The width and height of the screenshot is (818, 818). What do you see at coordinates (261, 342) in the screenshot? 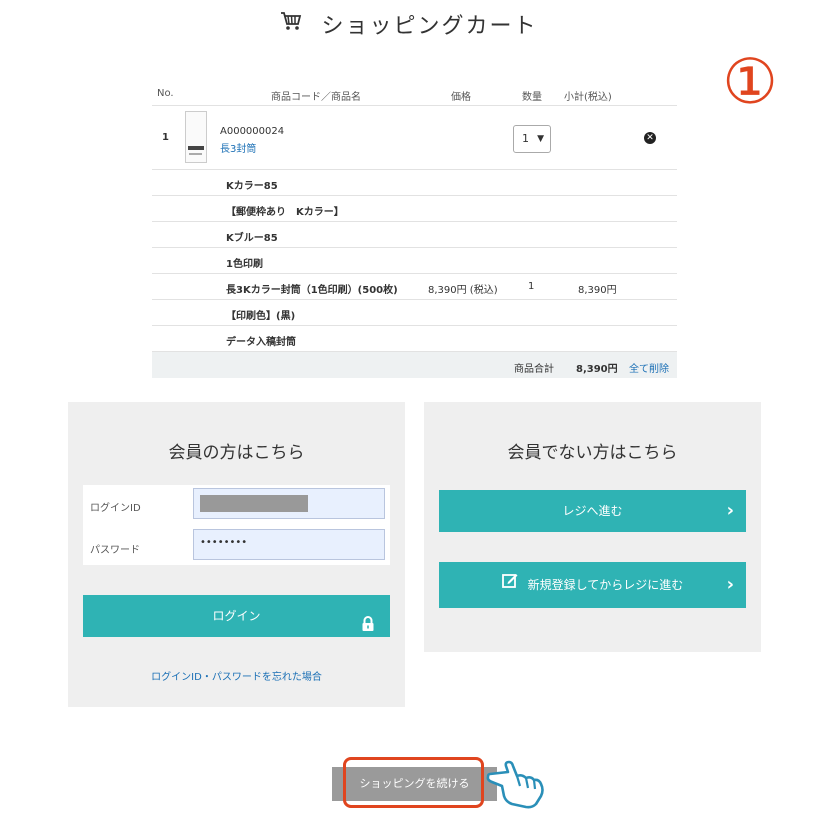
I see `option-label: データ入稿封筒` at bounding box center [261, 342].